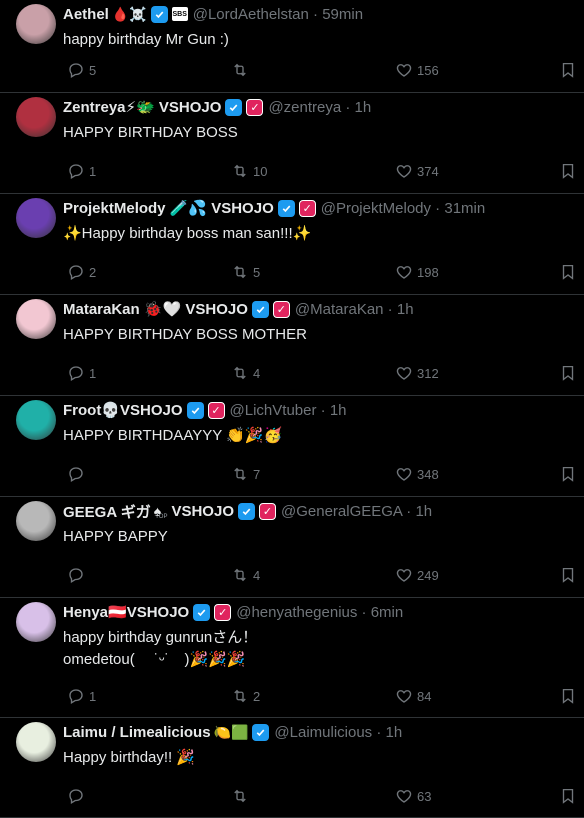  I want to click on display-name: ProjektMelody 🧪💦 VSHOJO, so click(168, 208).